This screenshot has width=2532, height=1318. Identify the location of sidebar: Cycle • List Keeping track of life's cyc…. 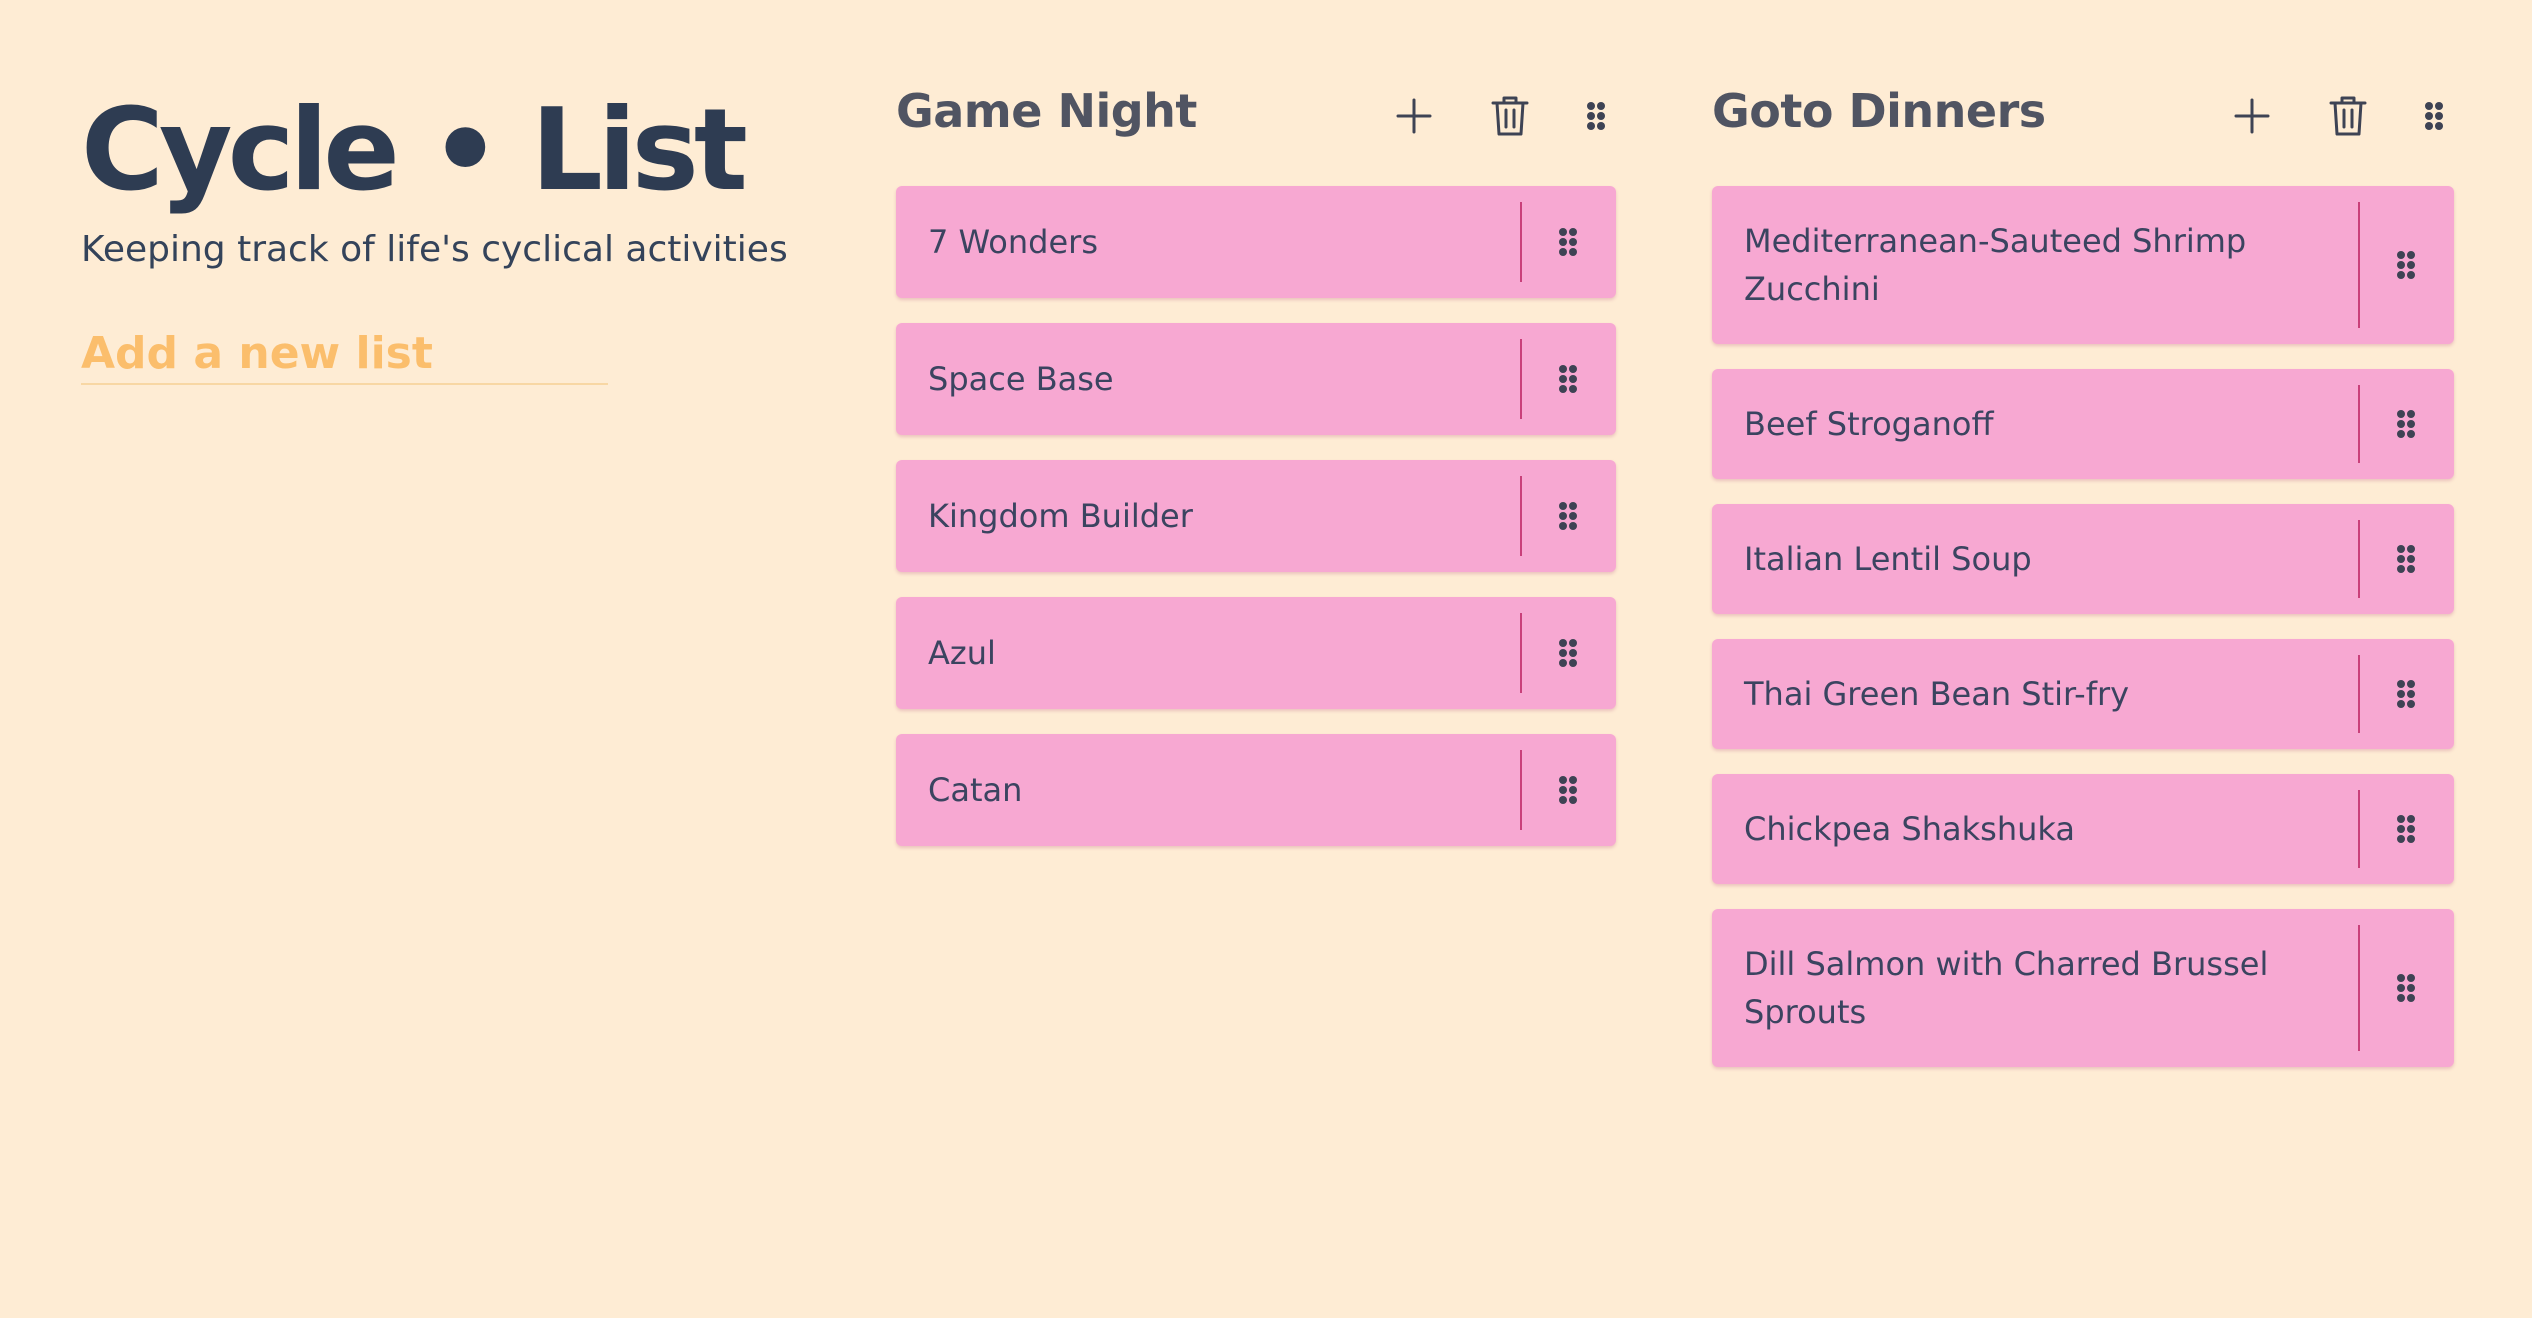
(441, 232).